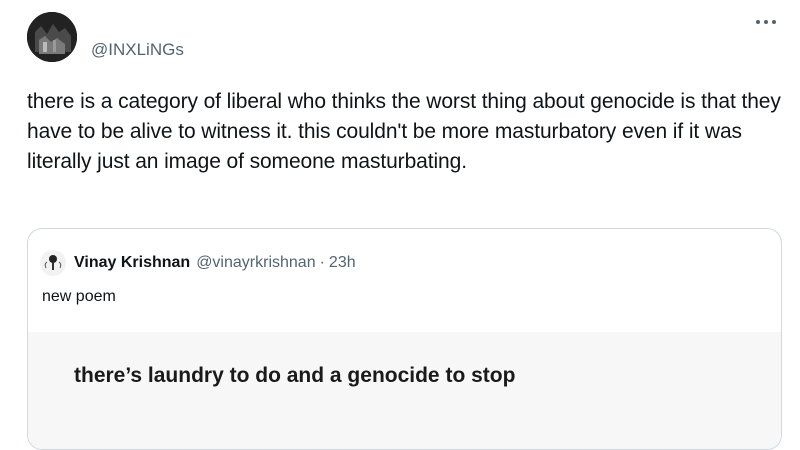 The image size is (800, 450). I want to click on avatar, so click(52, 37).